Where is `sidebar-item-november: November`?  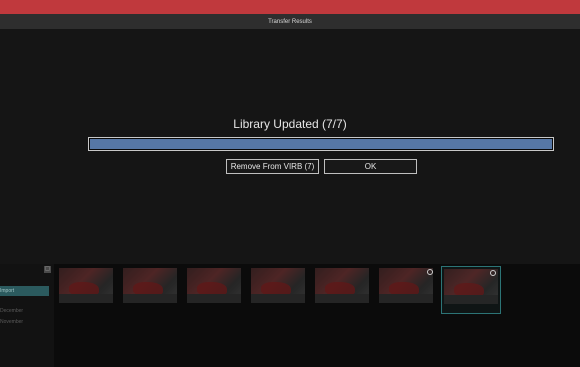 sidebar-item-november: November is located at coordinates (25, 322).